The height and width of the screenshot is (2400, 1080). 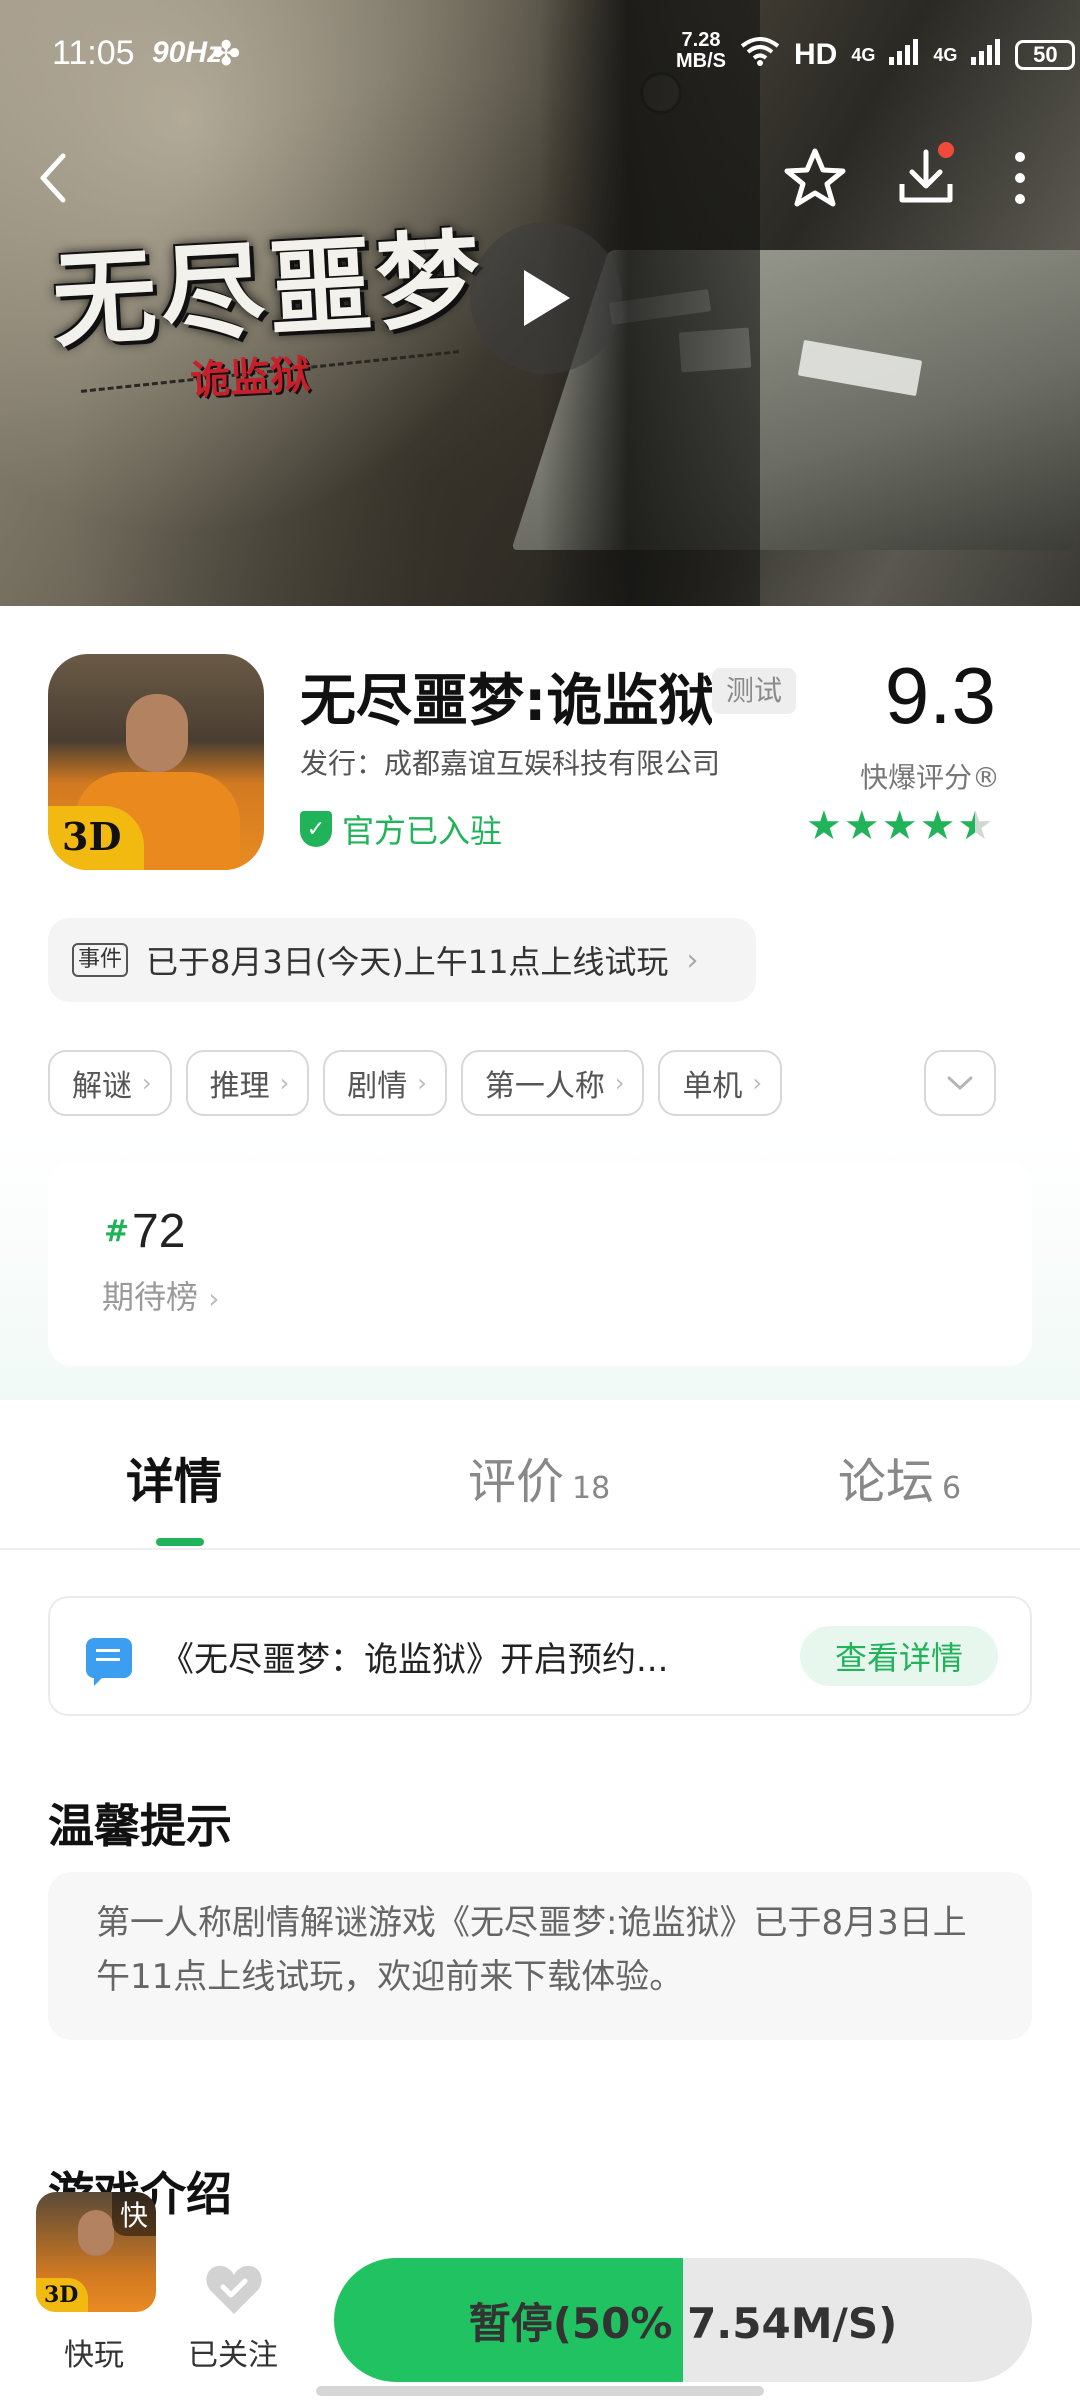 What do you see at coordinates (863, 54) in the screenshot?
I see `signal-label-1: 4G` at bounding box center [863, 54].